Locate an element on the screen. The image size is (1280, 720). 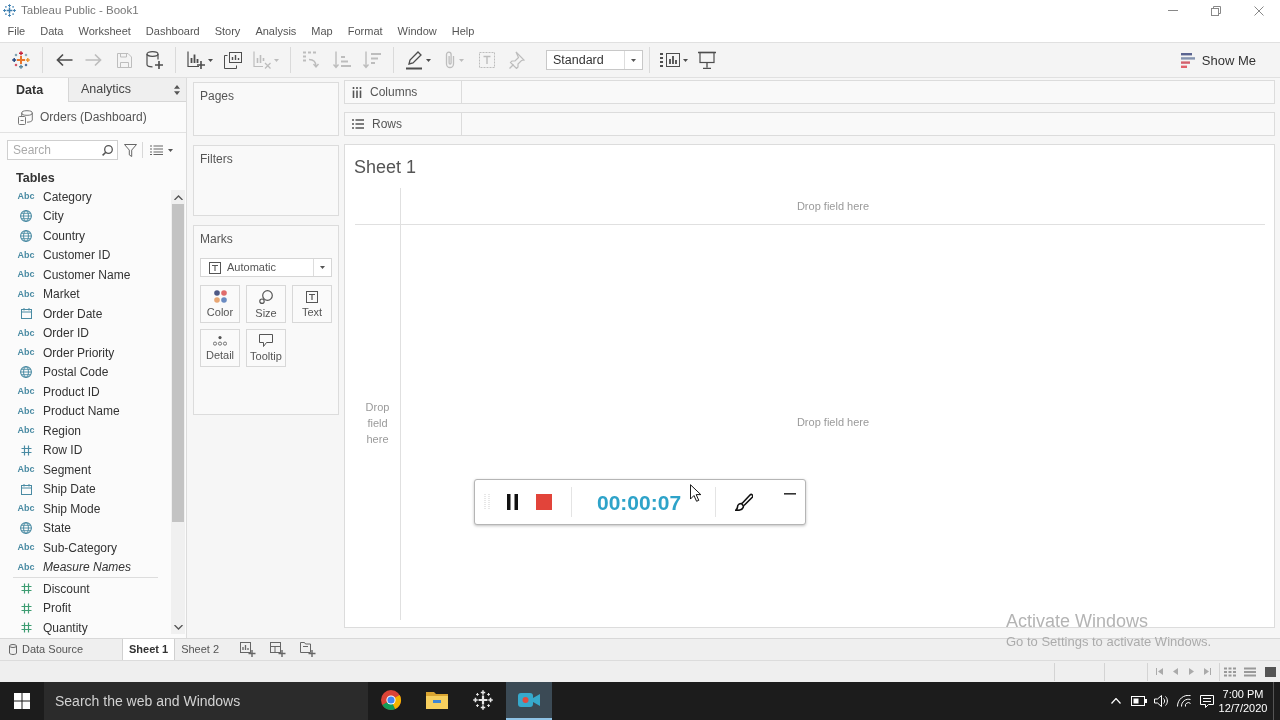
field-name: Ship Mode is located at coordinates (72, 508).